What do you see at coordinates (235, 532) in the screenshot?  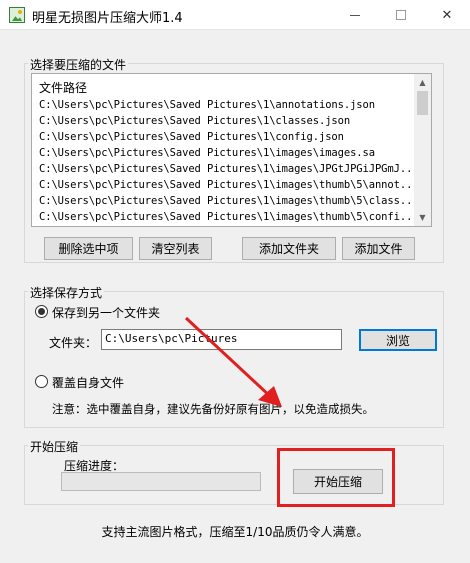 I see `footer-tagline: 支持主流图片格式，压缩至1/10品质仍令人满意。` at bounding box center [235, 532].